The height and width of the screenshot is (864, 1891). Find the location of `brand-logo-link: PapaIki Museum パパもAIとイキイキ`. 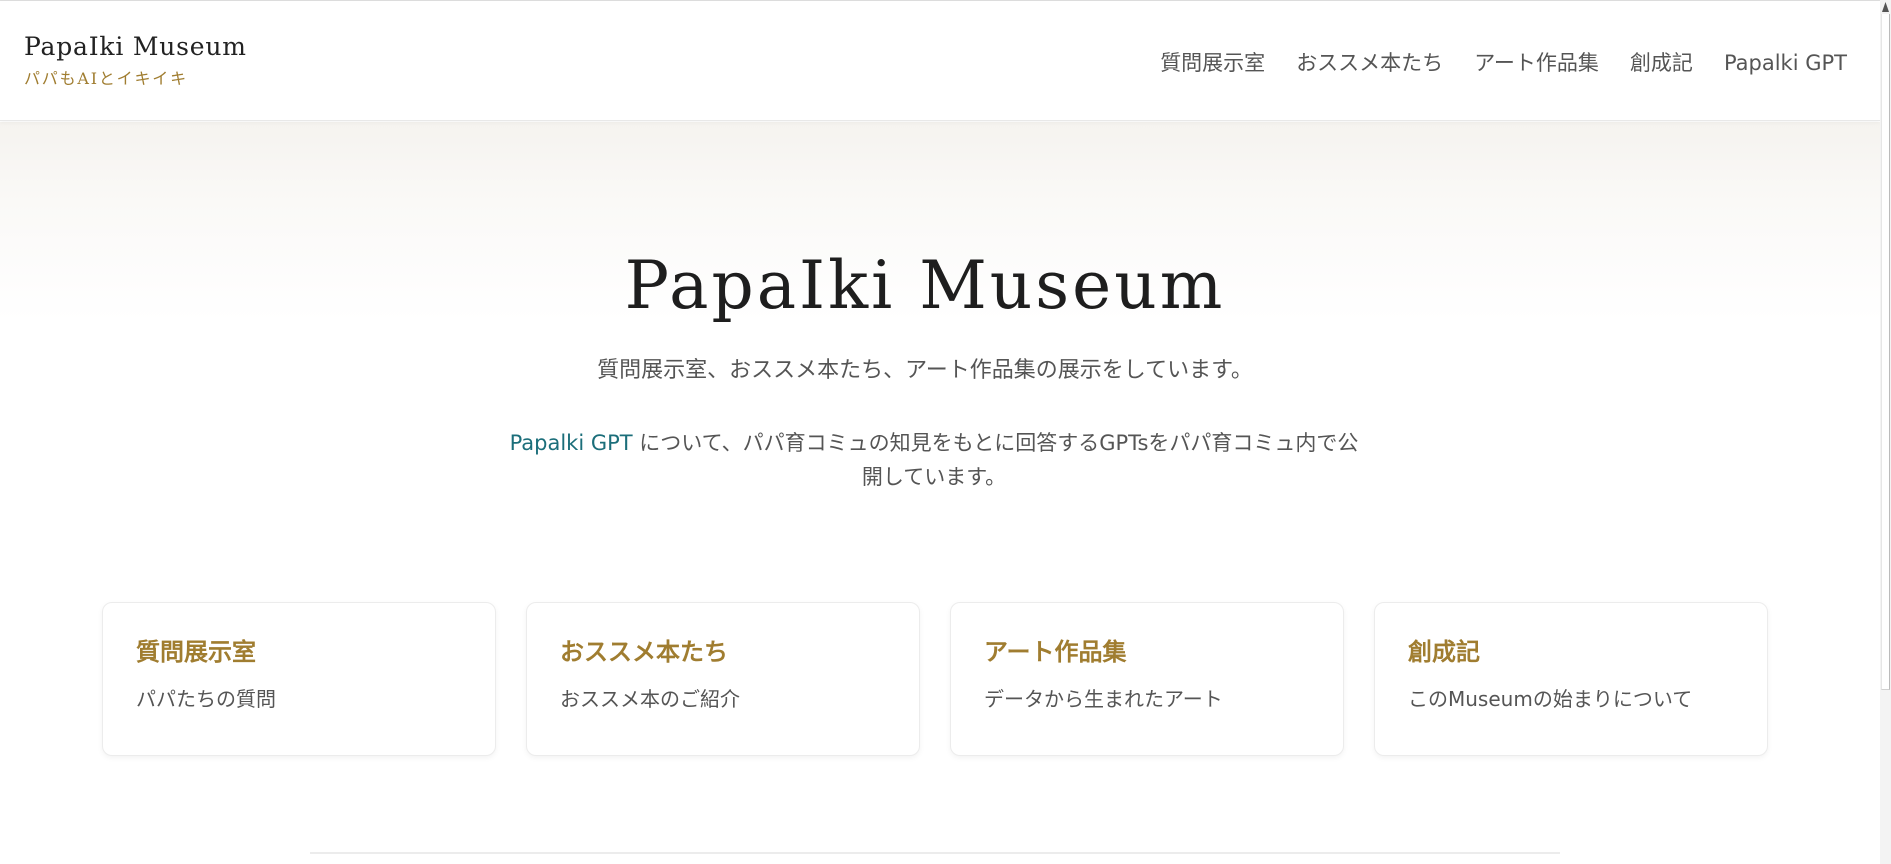

brand-logo-link: PapaIki Museum パパもAIとイキイキ is located at coordinates (135, 60).